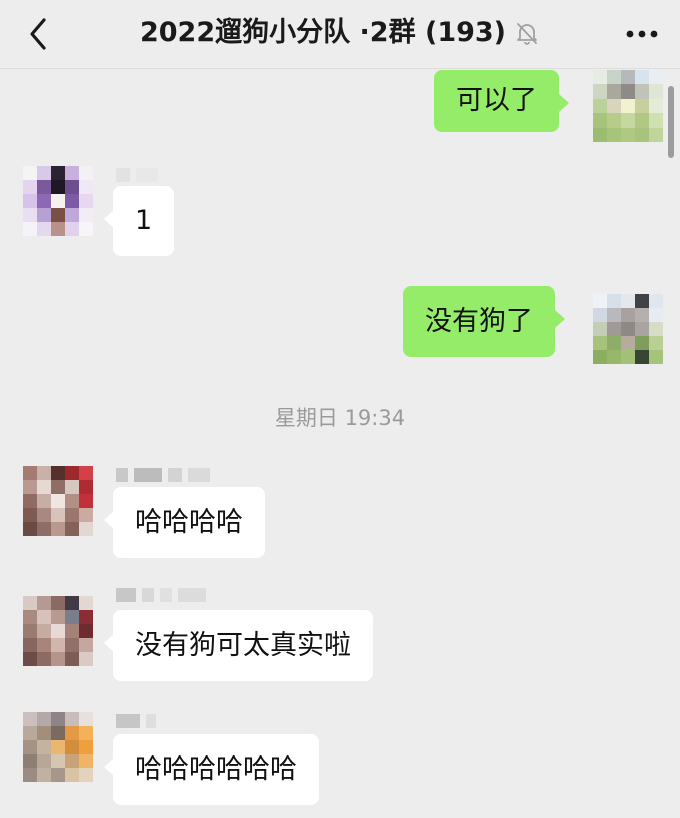 The width and height of the screenshot is (680, 818). Describe the element at coordinates (479, 321) in the screenshot. I see `message-text: 没有狗了` at that location.